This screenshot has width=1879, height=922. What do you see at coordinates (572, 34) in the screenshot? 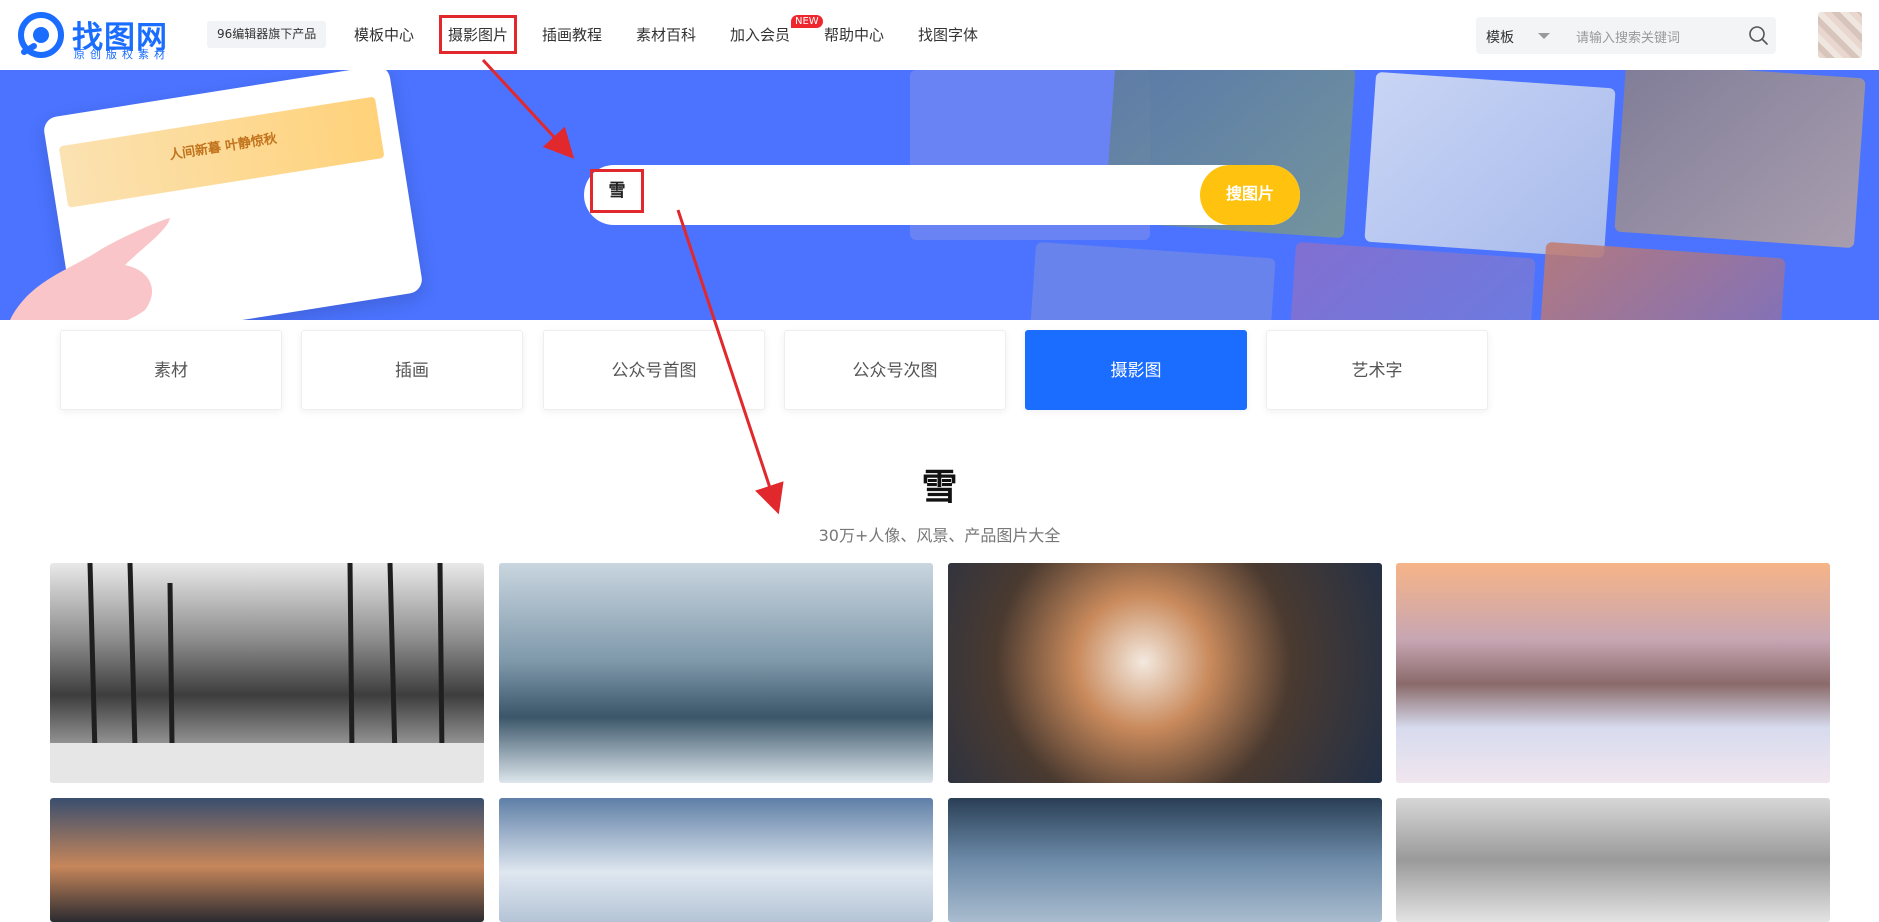
I see `nav-illustration-tutorial: 插画教程` at bounding box center [572, 34].